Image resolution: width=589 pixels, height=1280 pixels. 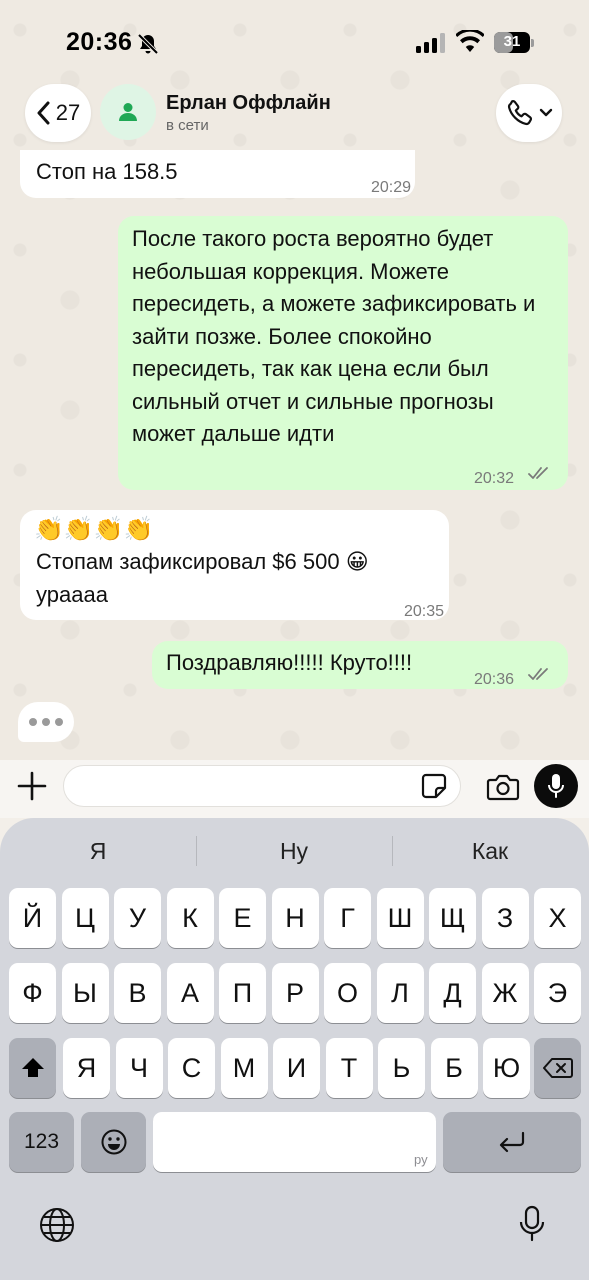 What do you see at coordinates (421, 1159) in the screenshot?
I see `language-hint: ру` at bounding box center [421, 1159].